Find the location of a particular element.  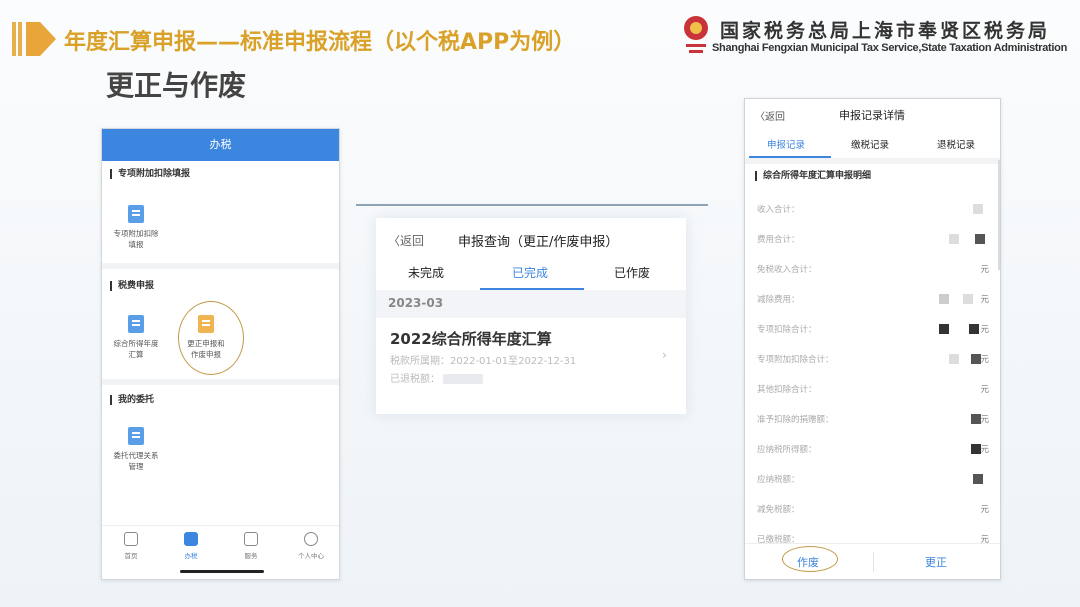

screen-title: 申报查询（更正/作废申报） is located at coordinates (538, 242).